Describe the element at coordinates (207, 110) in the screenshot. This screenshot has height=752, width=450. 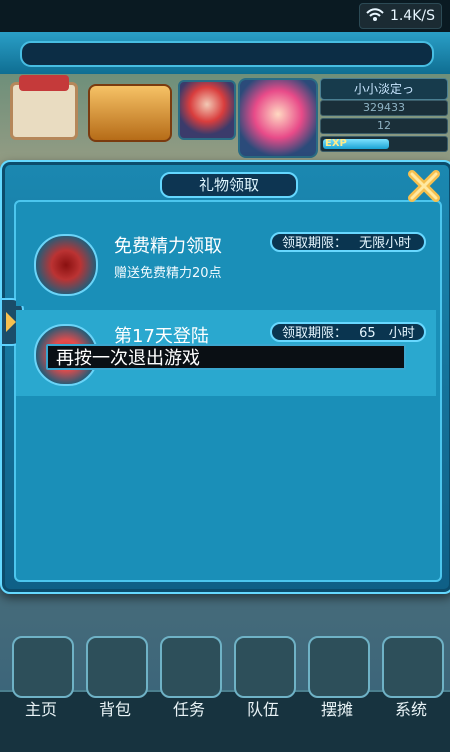
I see `companion-portrait` at that location.